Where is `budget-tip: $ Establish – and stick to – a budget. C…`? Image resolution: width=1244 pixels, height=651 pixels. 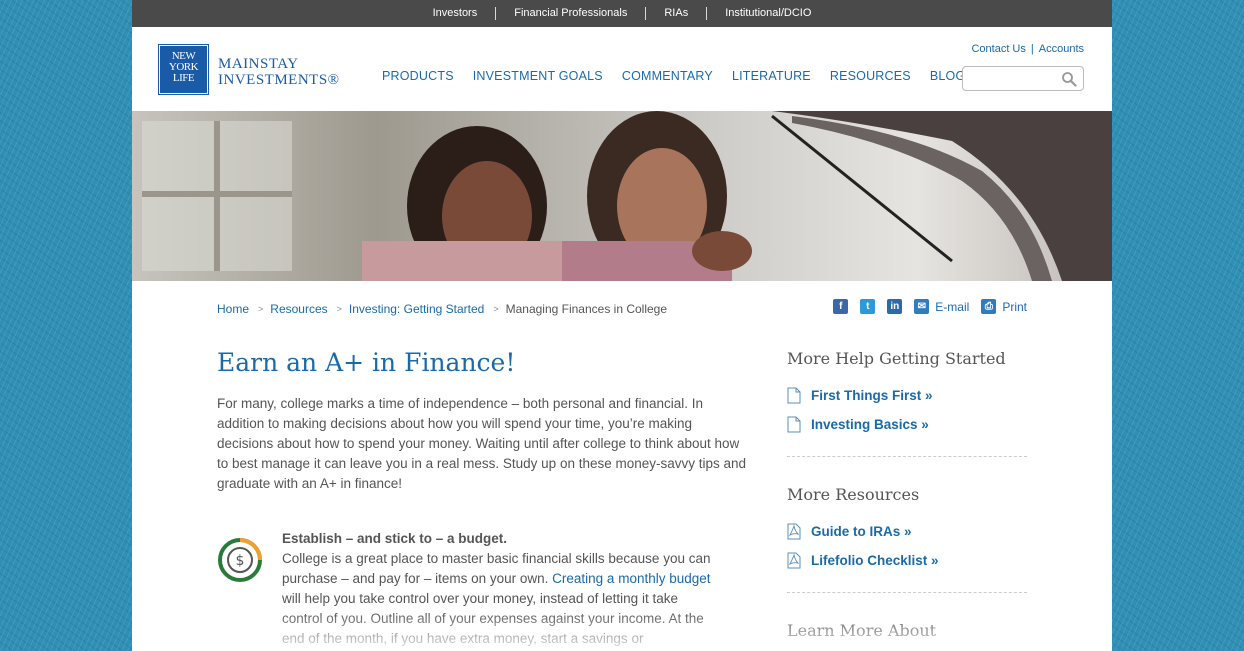
budget-tip: $ Establish – and stick to – a budget. C… is located at coordinates (482, 589).